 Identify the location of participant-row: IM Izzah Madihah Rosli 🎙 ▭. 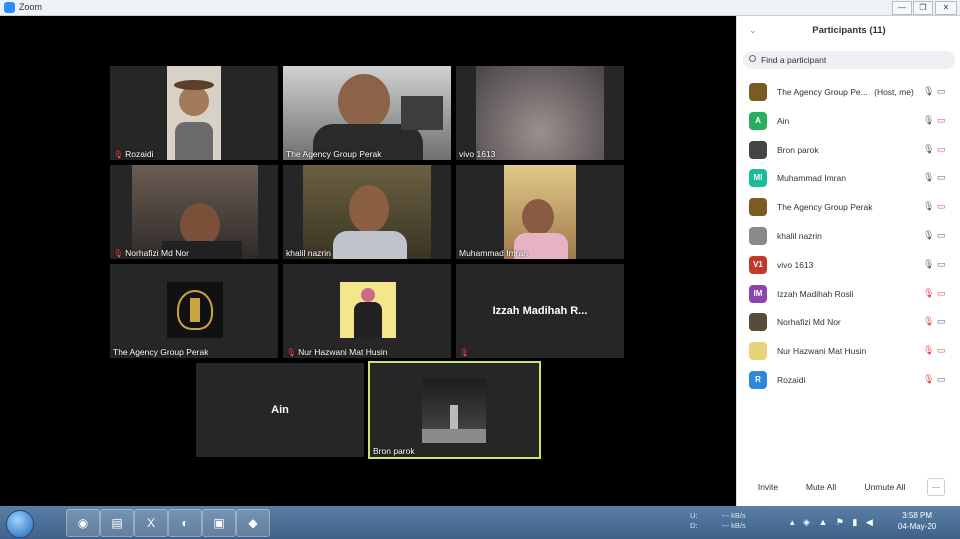
(848, 294).